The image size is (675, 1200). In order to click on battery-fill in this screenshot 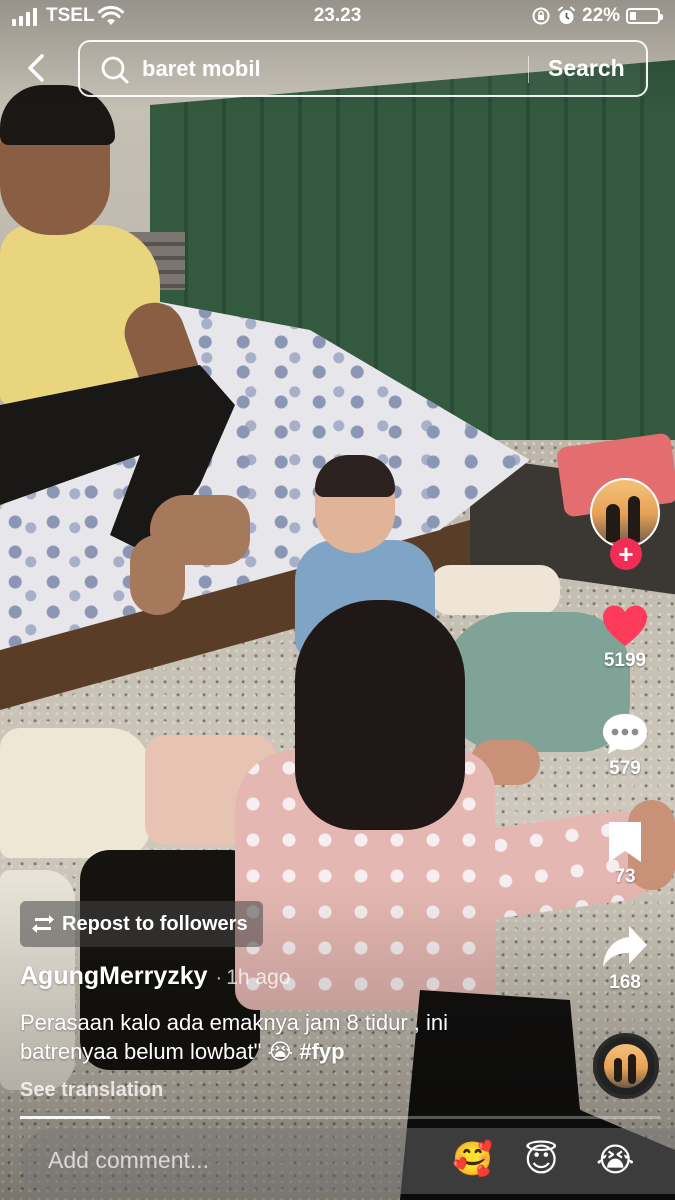, I will do `click(633, 16)`.